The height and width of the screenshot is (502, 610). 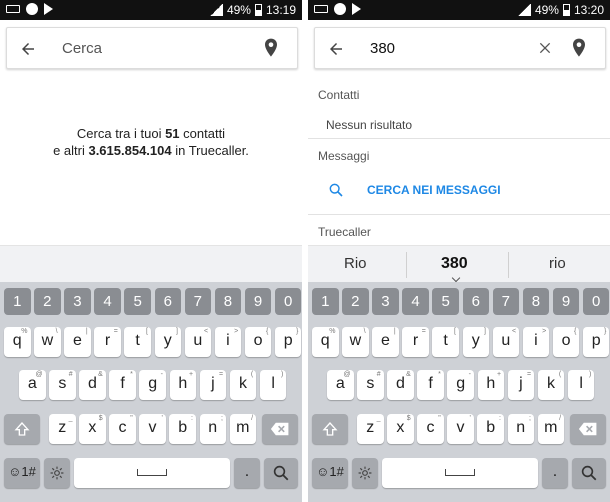 What do you see at coordinates (454, 264) in the screenshot?
I see `suggestion-item-selected: 380` at bounding box center [454, 264].